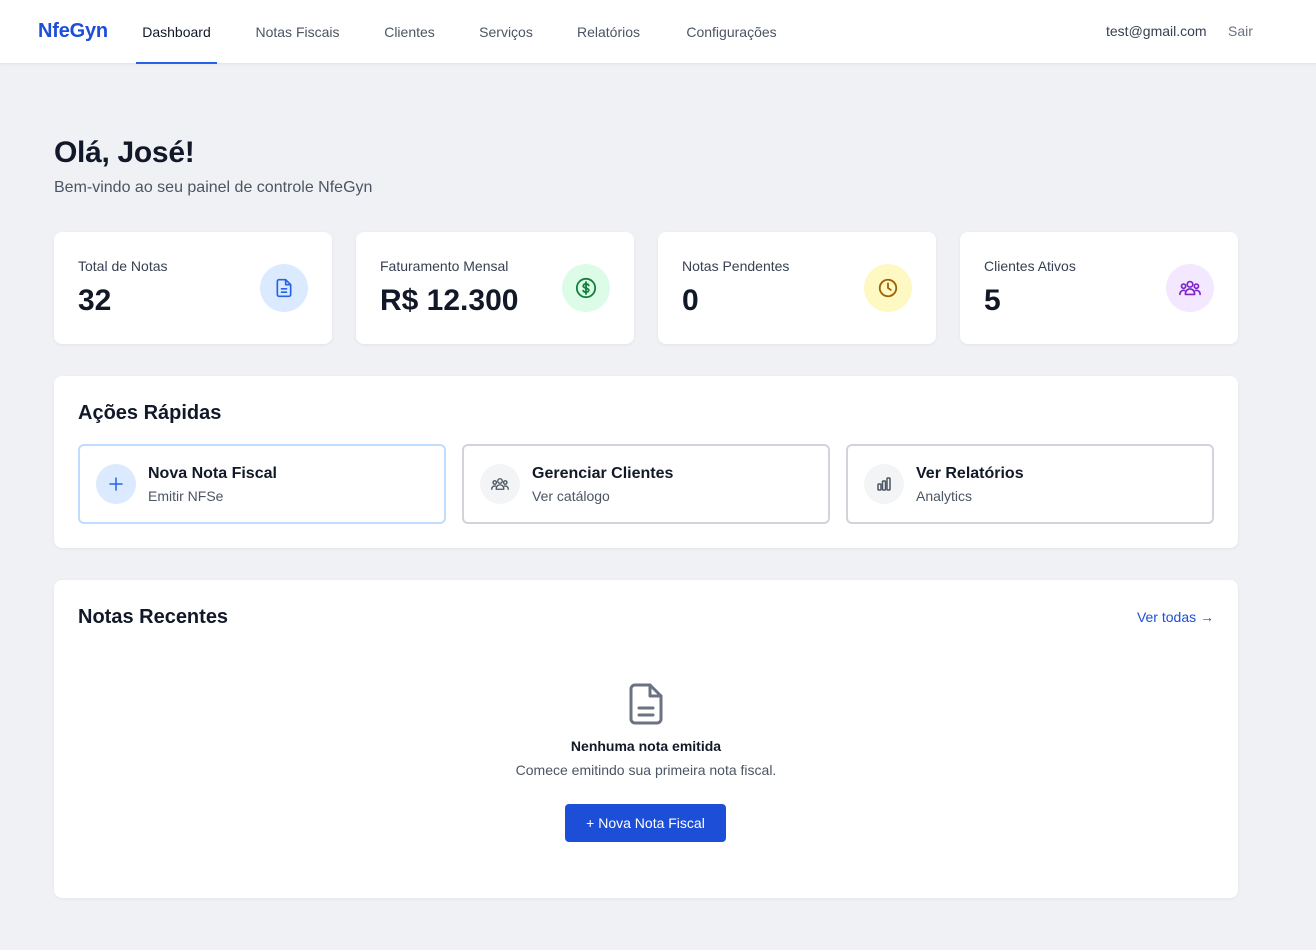  Describe the element at coordinates (153, 617) in the screenshot. I see `recent-invoices-title: Notas Recentes` at that location.